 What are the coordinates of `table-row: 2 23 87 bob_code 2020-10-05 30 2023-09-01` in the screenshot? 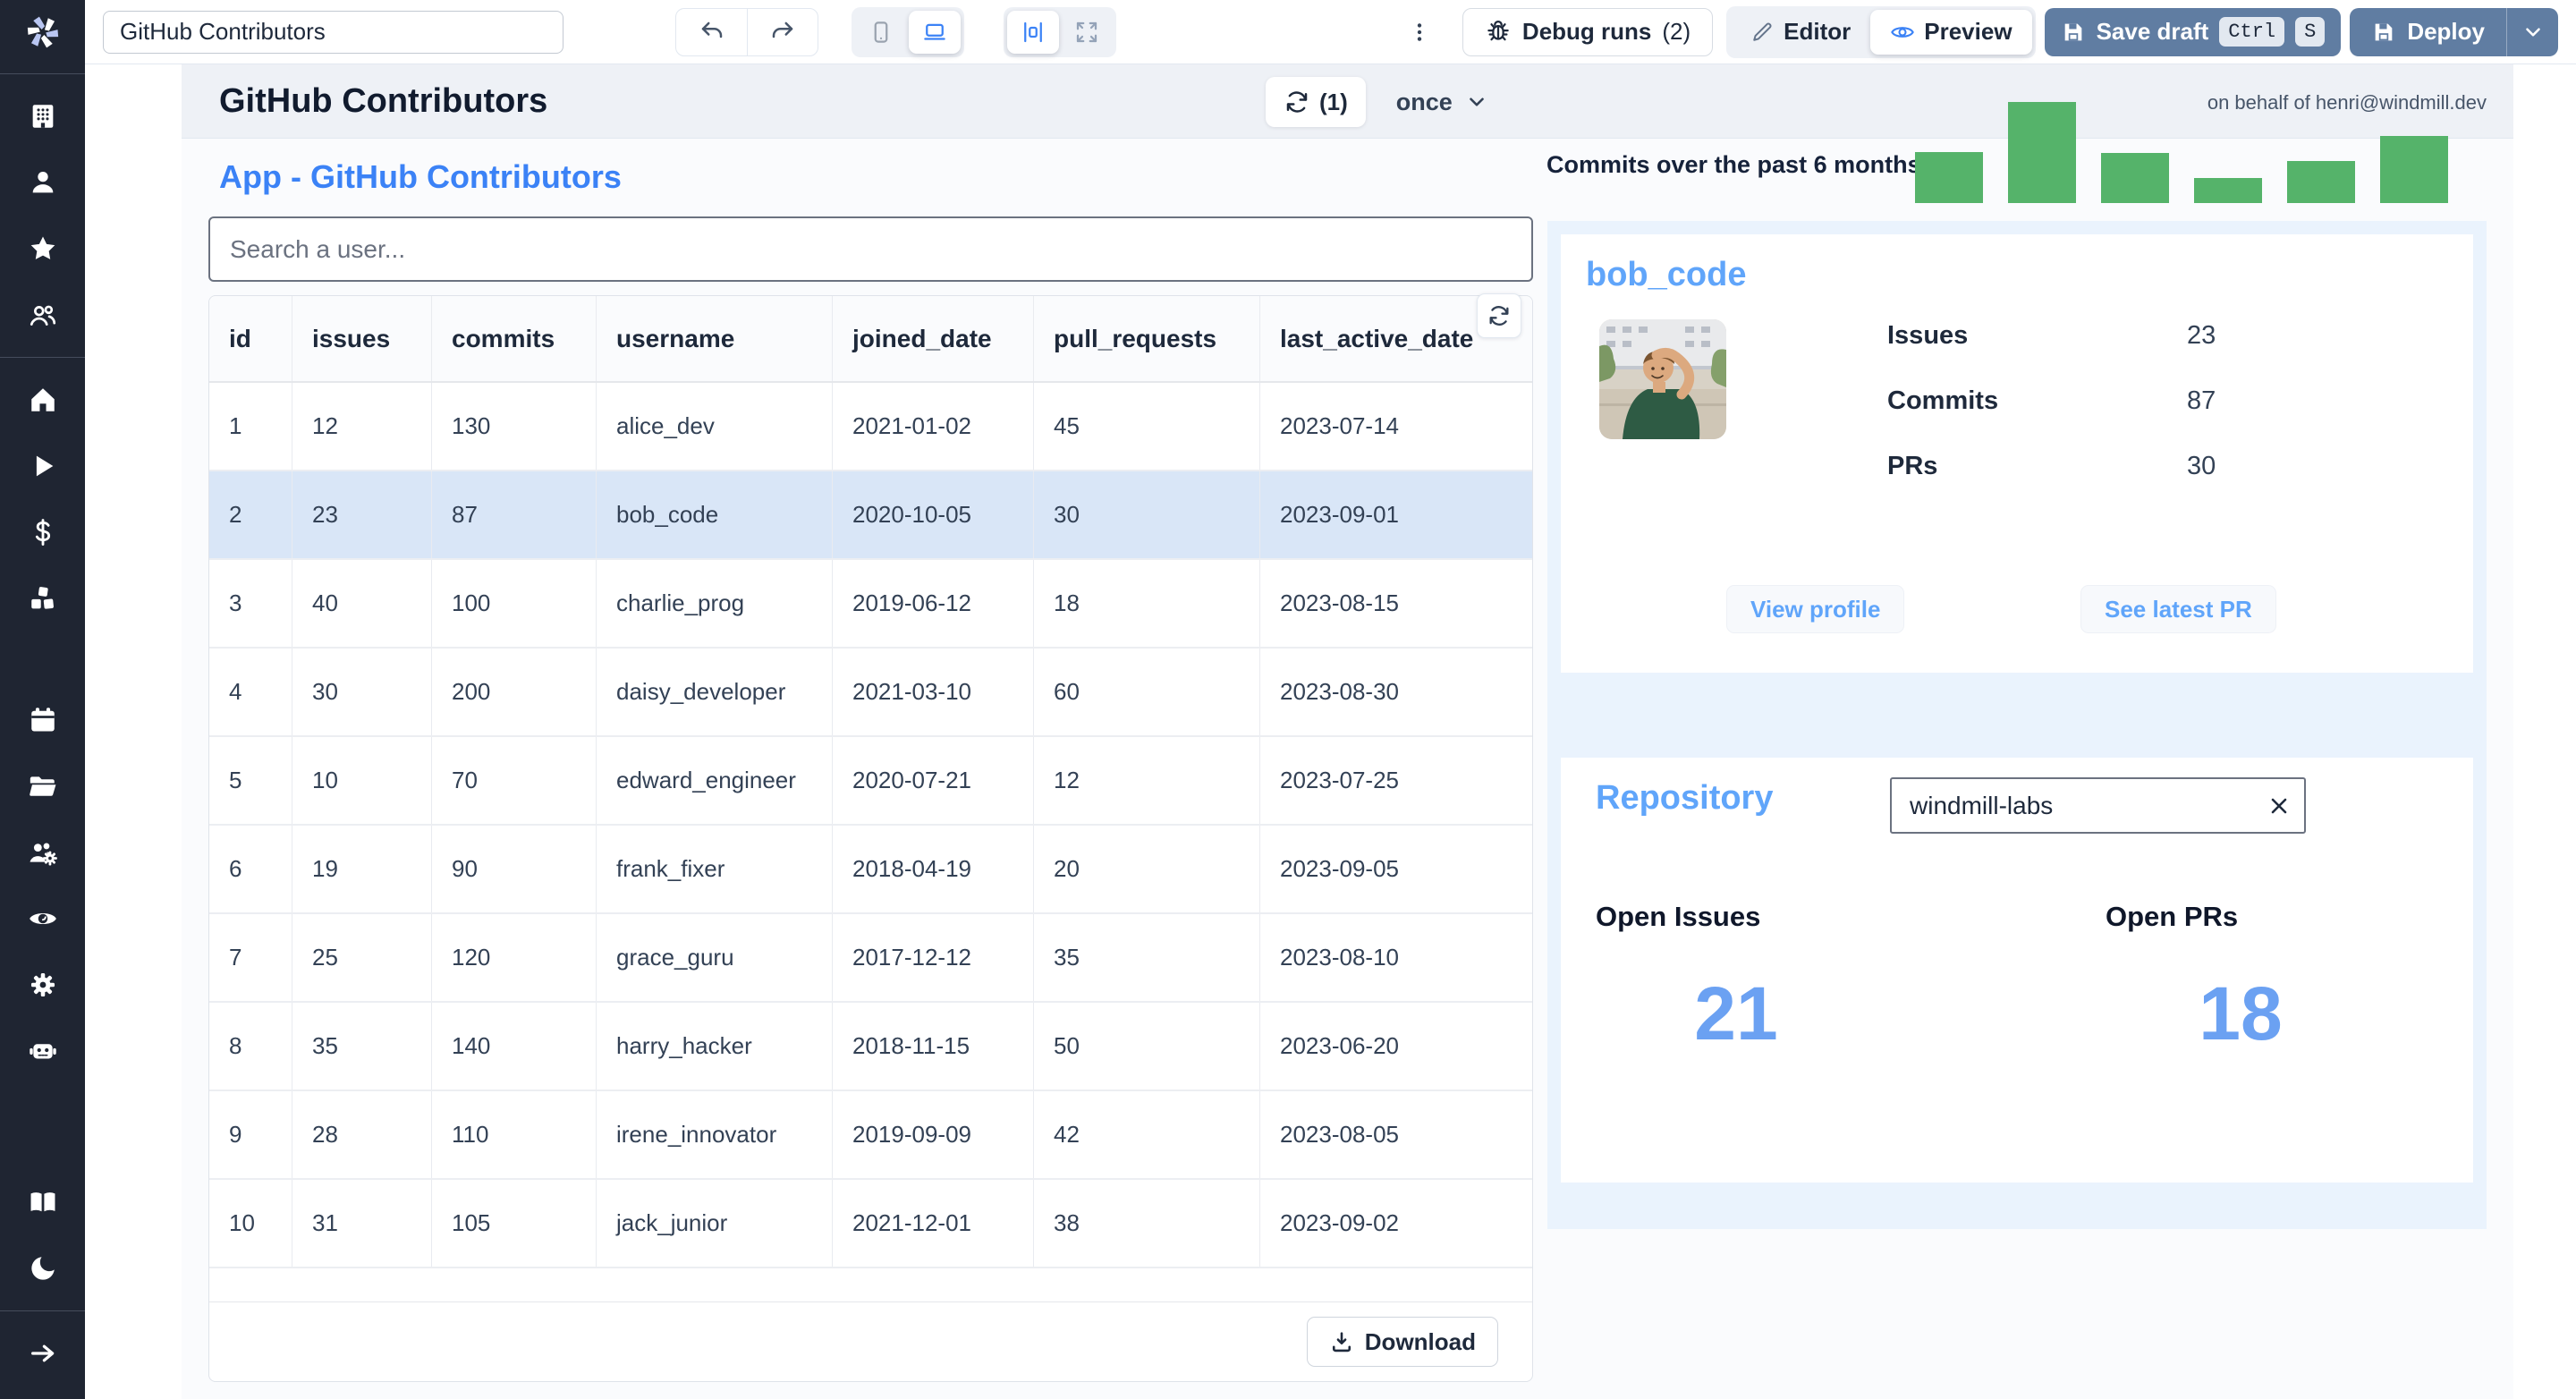 It's located at (870, 515).